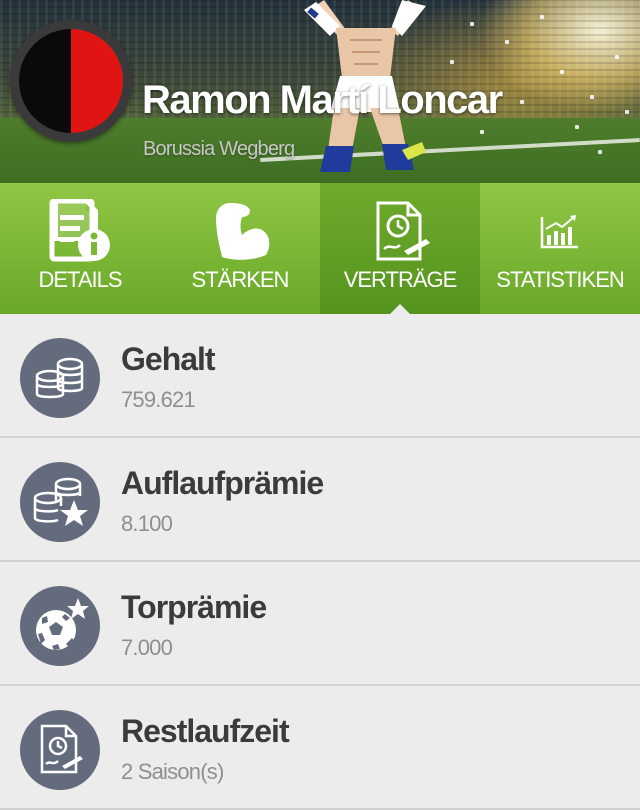  I want to click on details-info-icon, so click(80, 231).